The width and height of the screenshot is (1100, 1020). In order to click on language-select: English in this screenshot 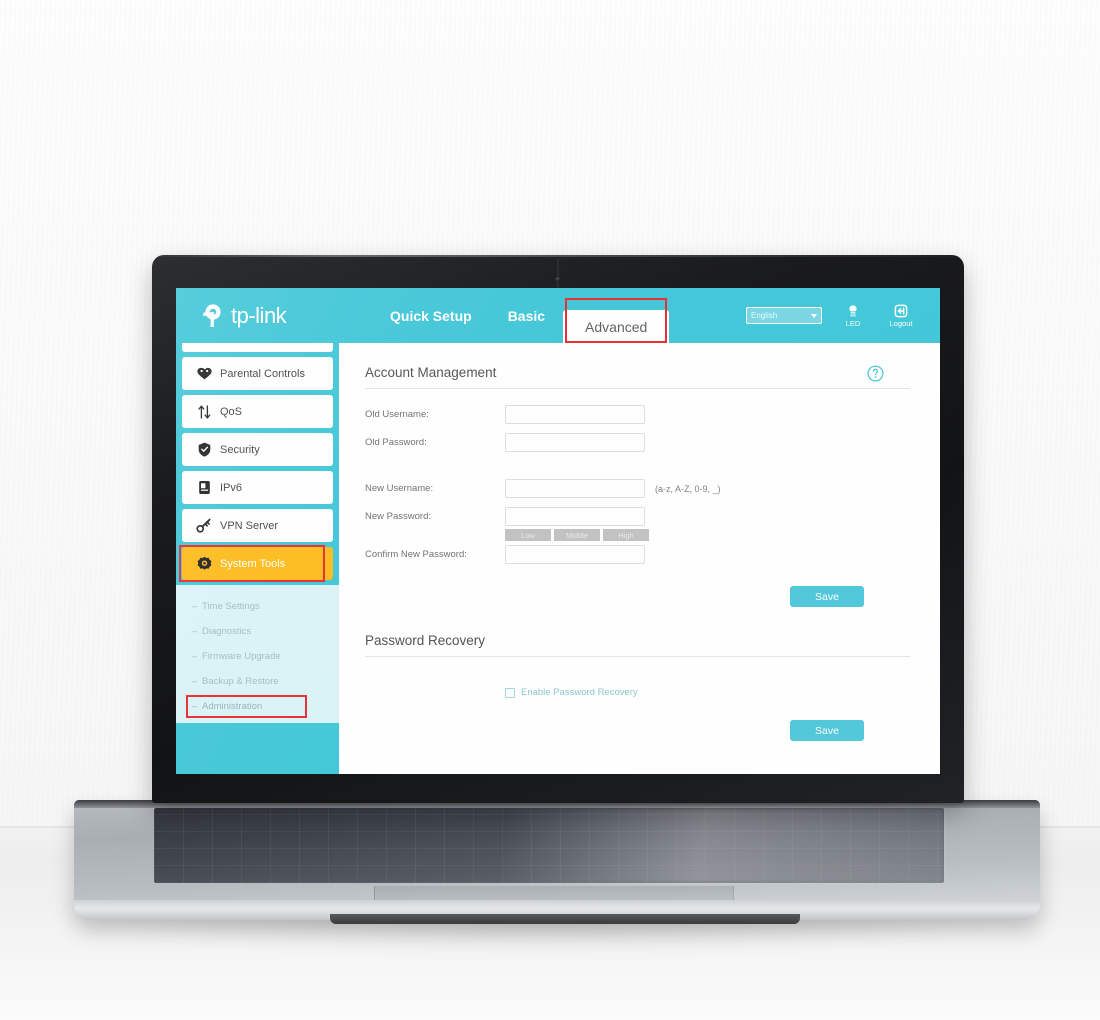, I will do `click(784, 315)`.